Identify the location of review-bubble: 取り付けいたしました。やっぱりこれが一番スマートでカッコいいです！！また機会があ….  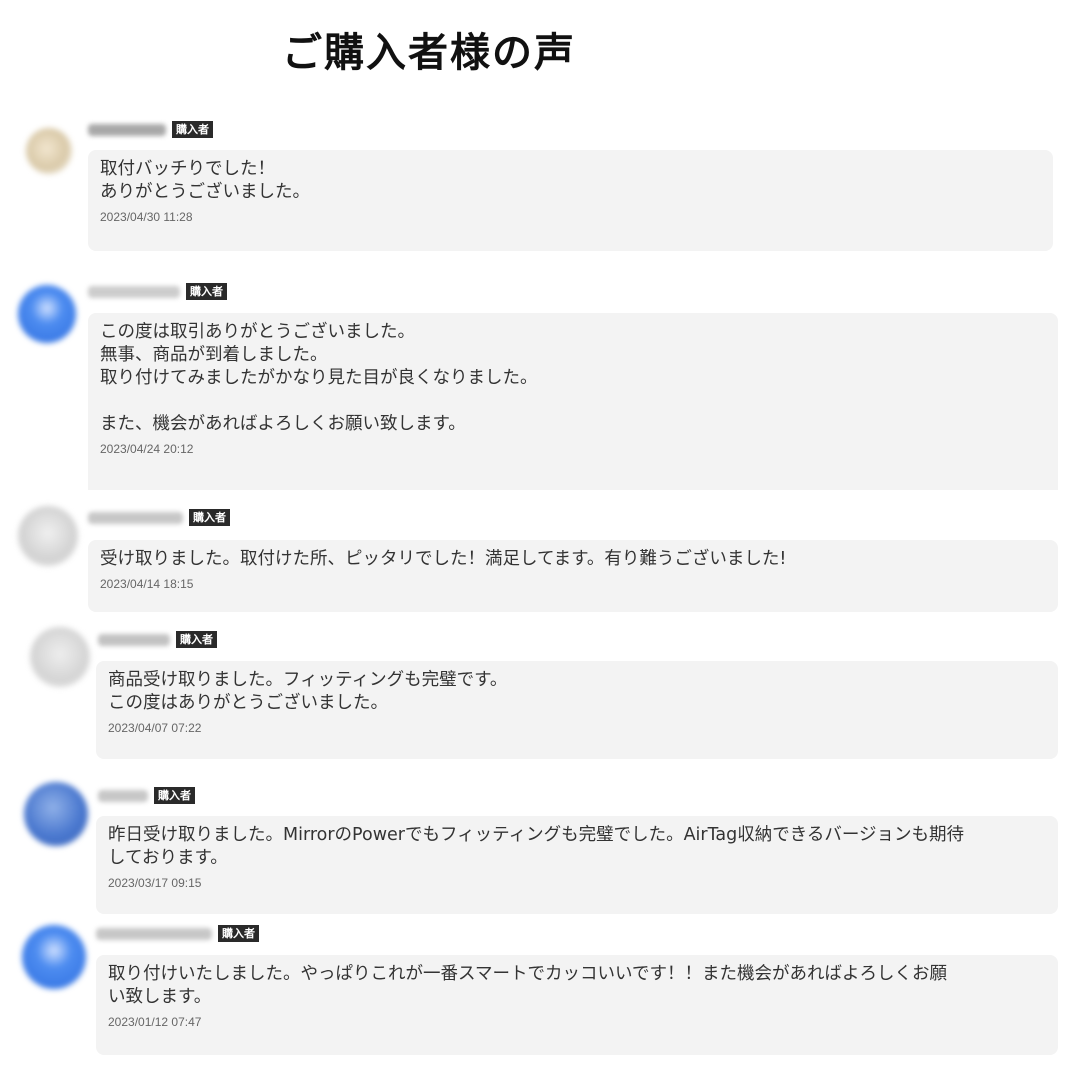
(577, 1005).